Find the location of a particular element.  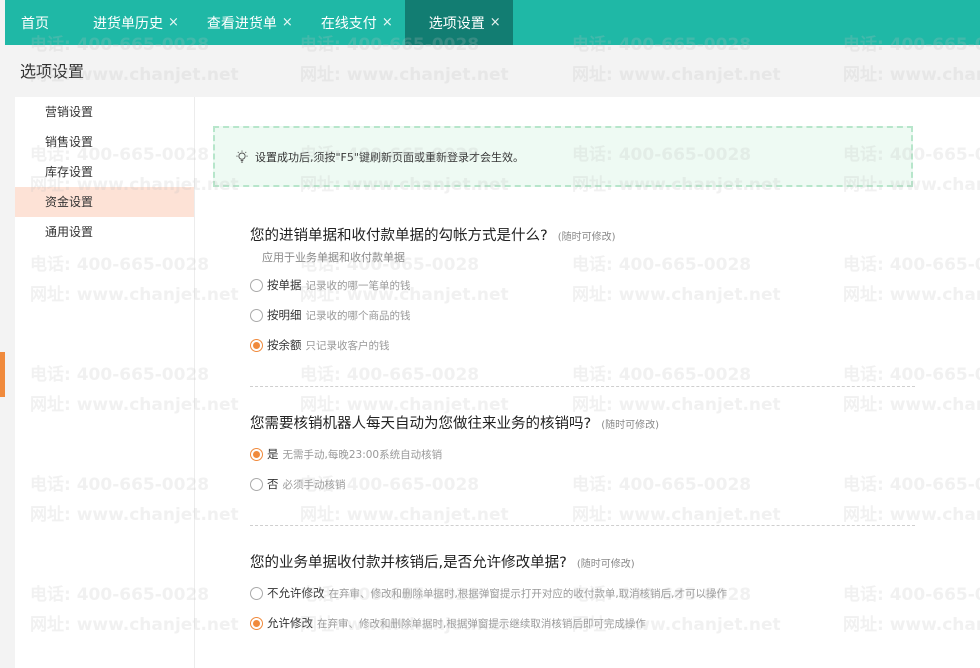

option-label: 按余额 is located at coordinates (284, 345).